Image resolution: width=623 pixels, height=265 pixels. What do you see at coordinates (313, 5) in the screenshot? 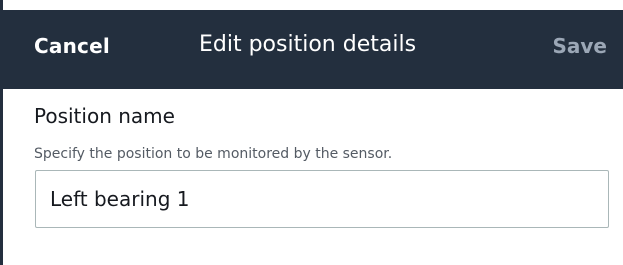
I see `top-gap` at bounding box center [313, 5].